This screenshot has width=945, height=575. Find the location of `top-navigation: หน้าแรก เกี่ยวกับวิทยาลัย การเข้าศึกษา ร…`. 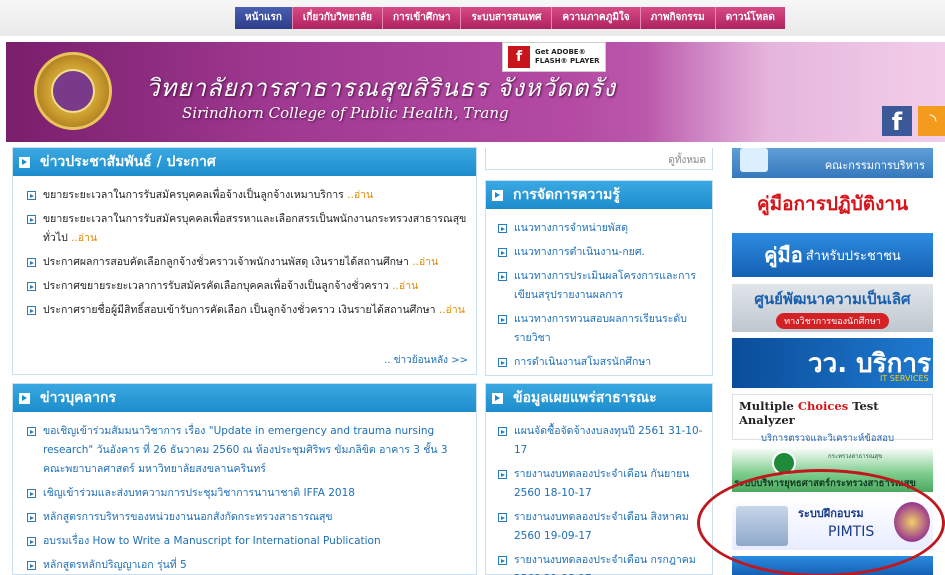

top-navigation: หน้าแรก เกี่ยวกับวิทยาลัย การเข้าศึกษา ร… is located at coordinates (472, 18).